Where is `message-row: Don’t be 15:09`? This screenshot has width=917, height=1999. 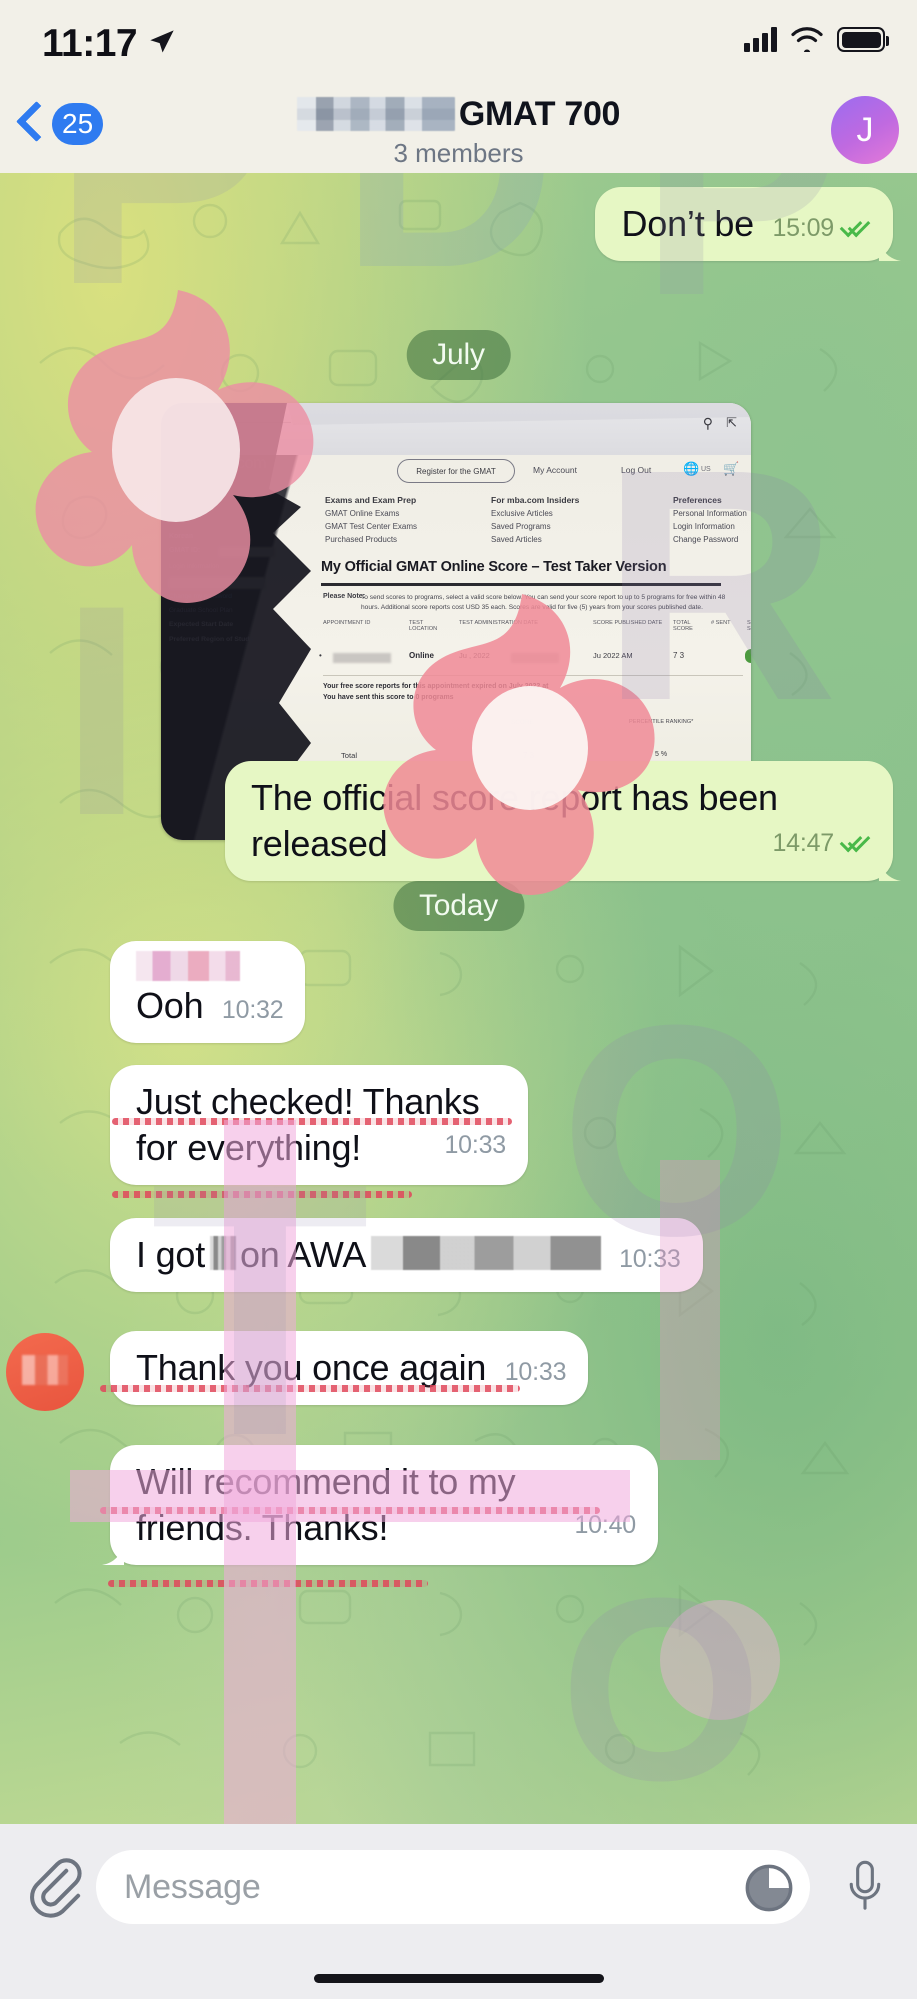
message-row: Don’t be 15:09 is located at coordinates (744, 224).